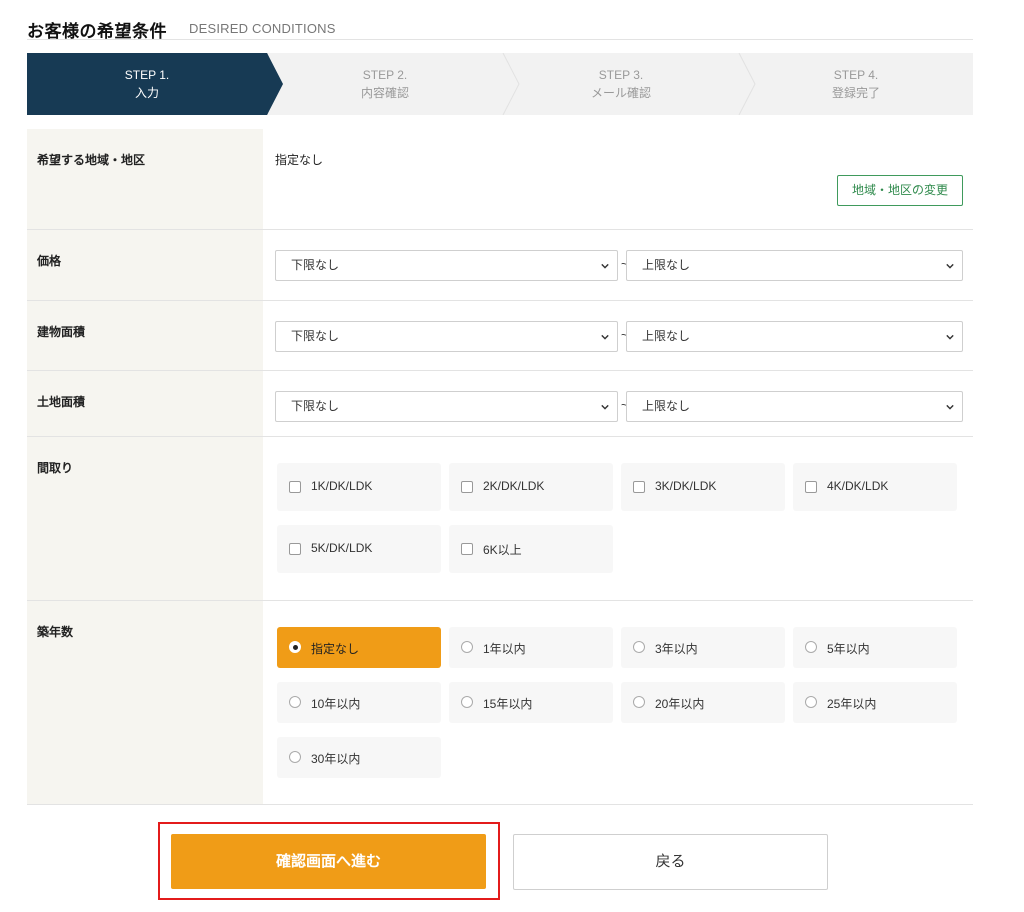 Image resolution: width=1024 pixels, height=912 pixels. I want to click on land-area-min-value: 下限なし, so click(315, 406).